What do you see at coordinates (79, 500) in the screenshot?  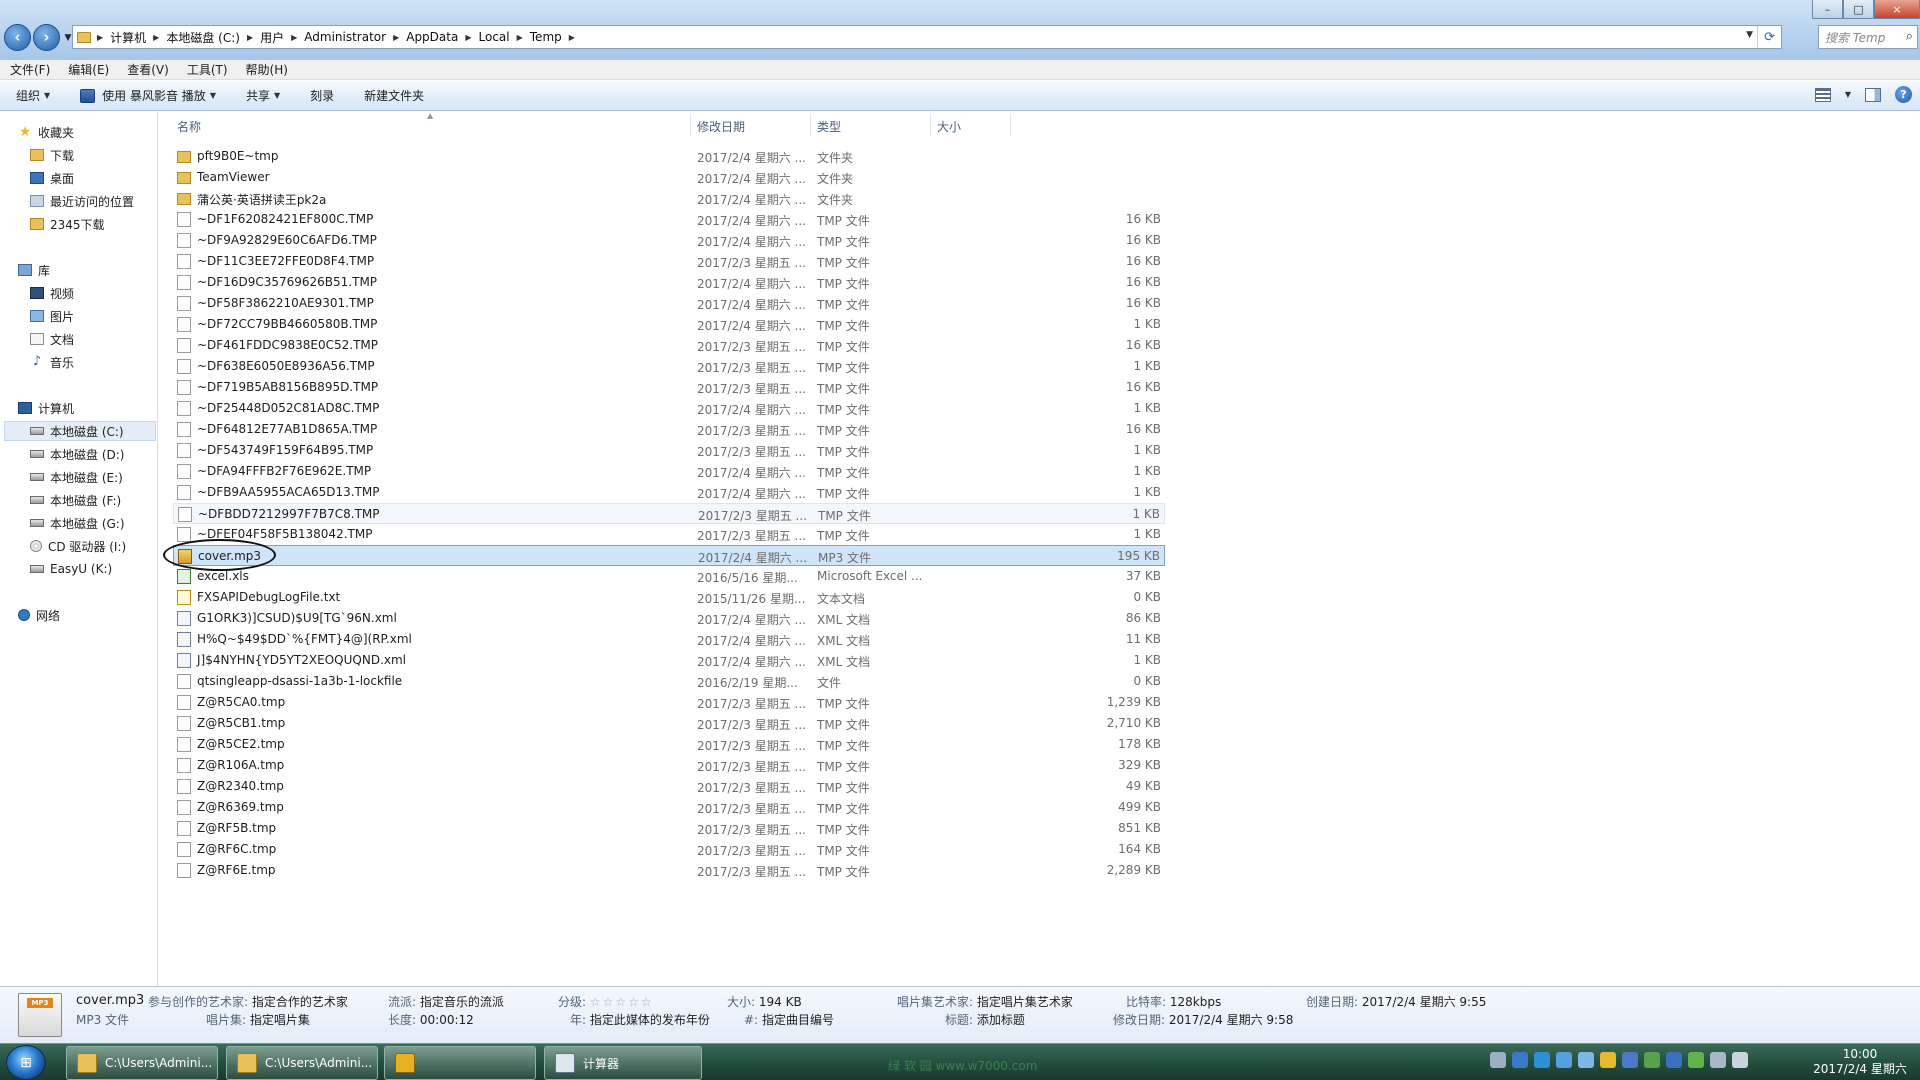 I see `sidebar-item-drive-f: 本地磁盘 (F:)` at bounding box center [79, 500].